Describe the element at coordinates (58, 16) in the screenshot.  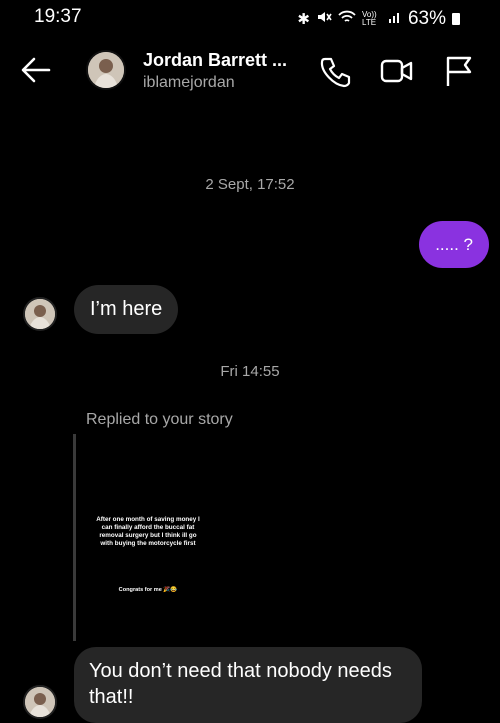
I see `status-time: 19:37` at that location.